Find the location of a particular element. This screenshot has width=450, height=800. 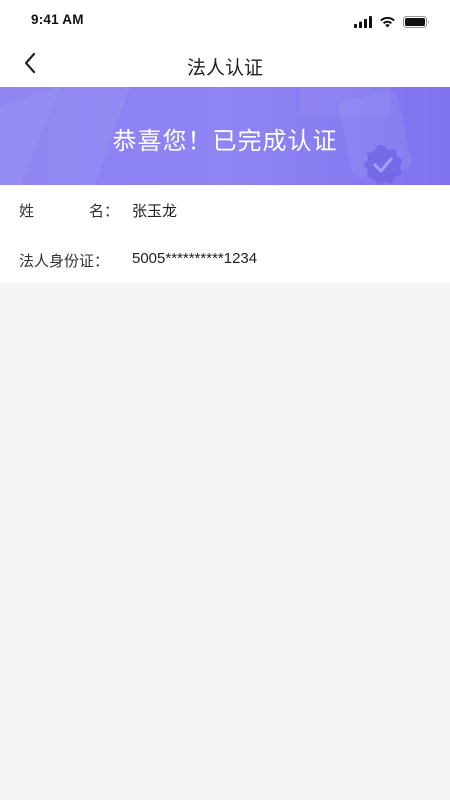

status-icons is located at coordinates (392, 22).